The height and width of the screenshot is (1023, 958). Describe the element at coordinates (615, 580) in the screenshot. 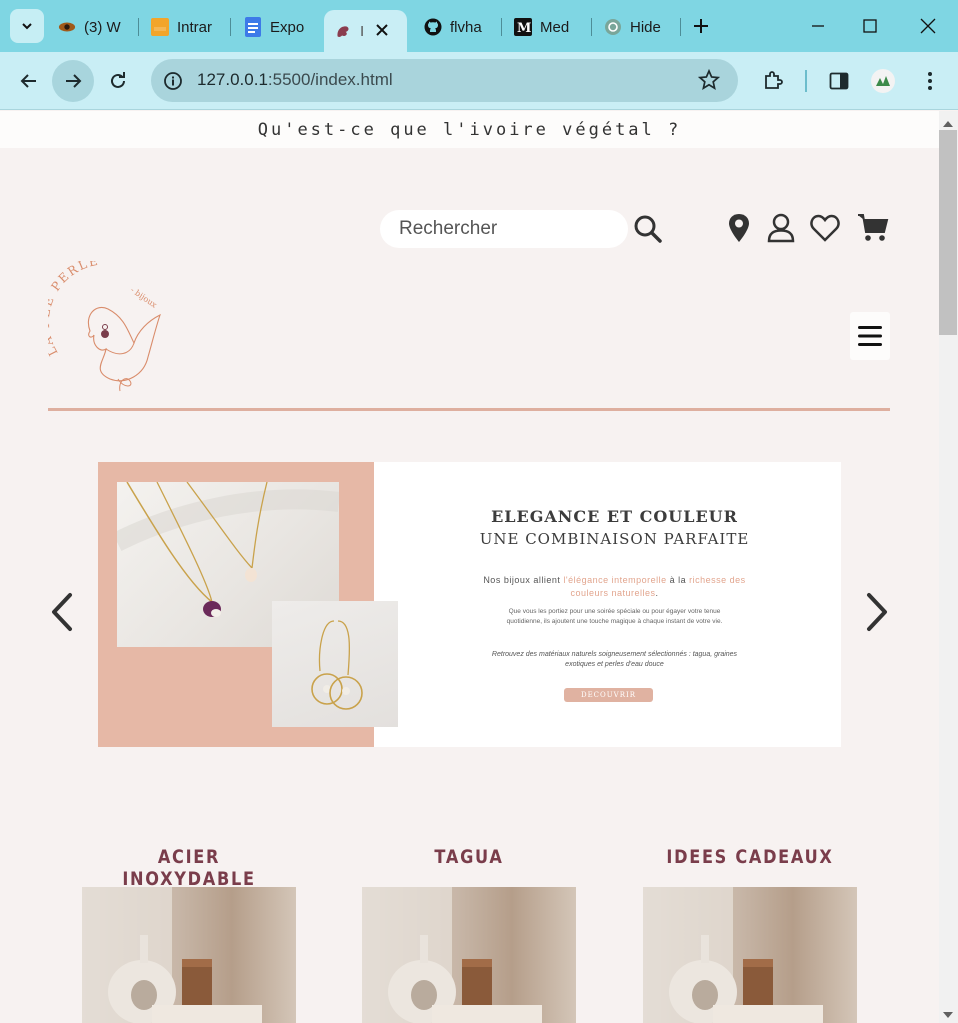

I see `intro-highlight-1: l'élégance intemporelle` at that location.